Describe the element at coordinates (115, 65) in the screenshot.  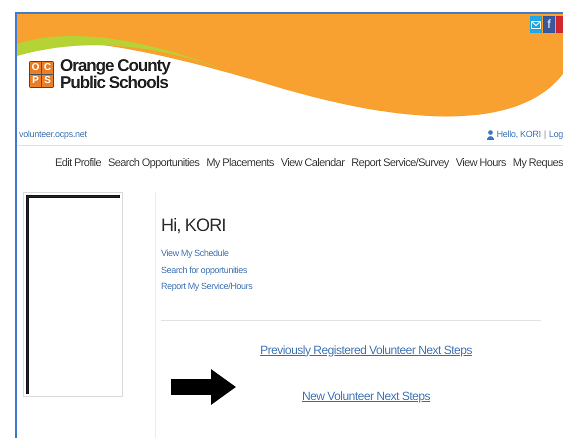
I see `logo-text: Orange County` at that location.